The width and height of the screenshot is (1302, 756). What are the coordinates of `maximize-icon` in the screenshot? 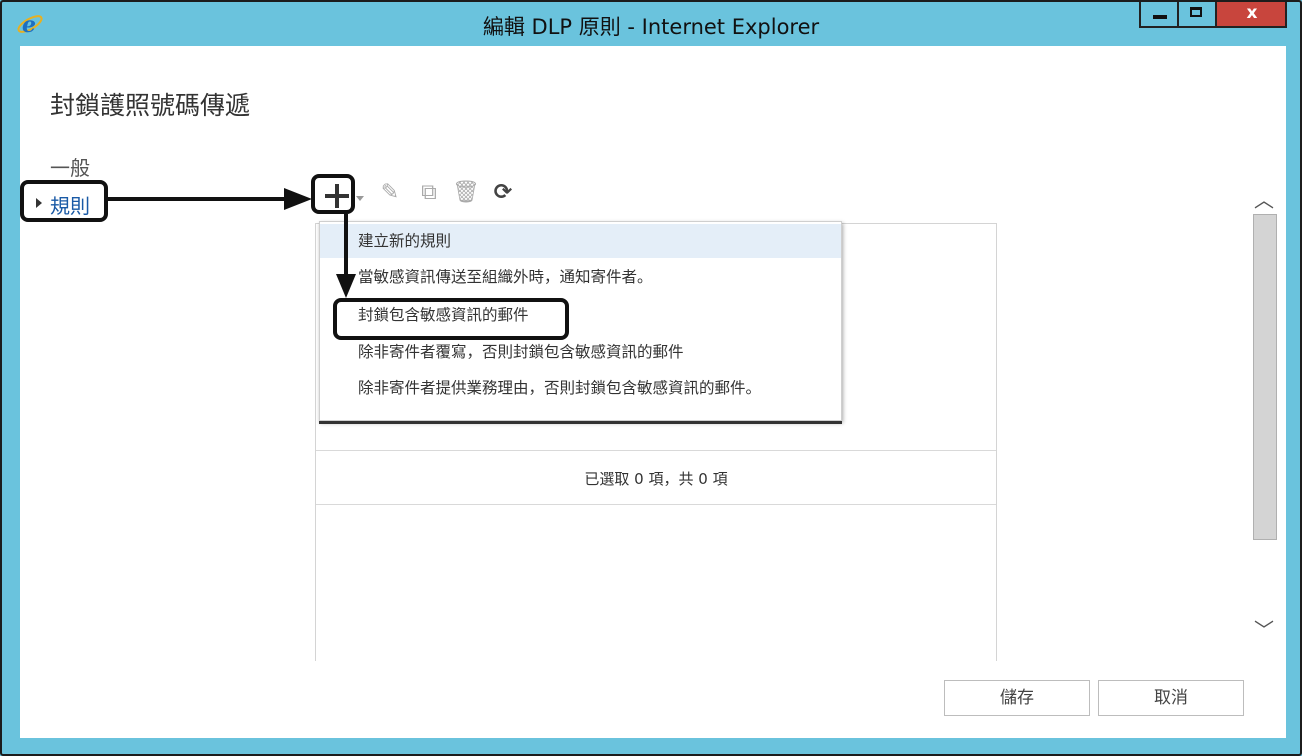 It's located at (1196, 12).